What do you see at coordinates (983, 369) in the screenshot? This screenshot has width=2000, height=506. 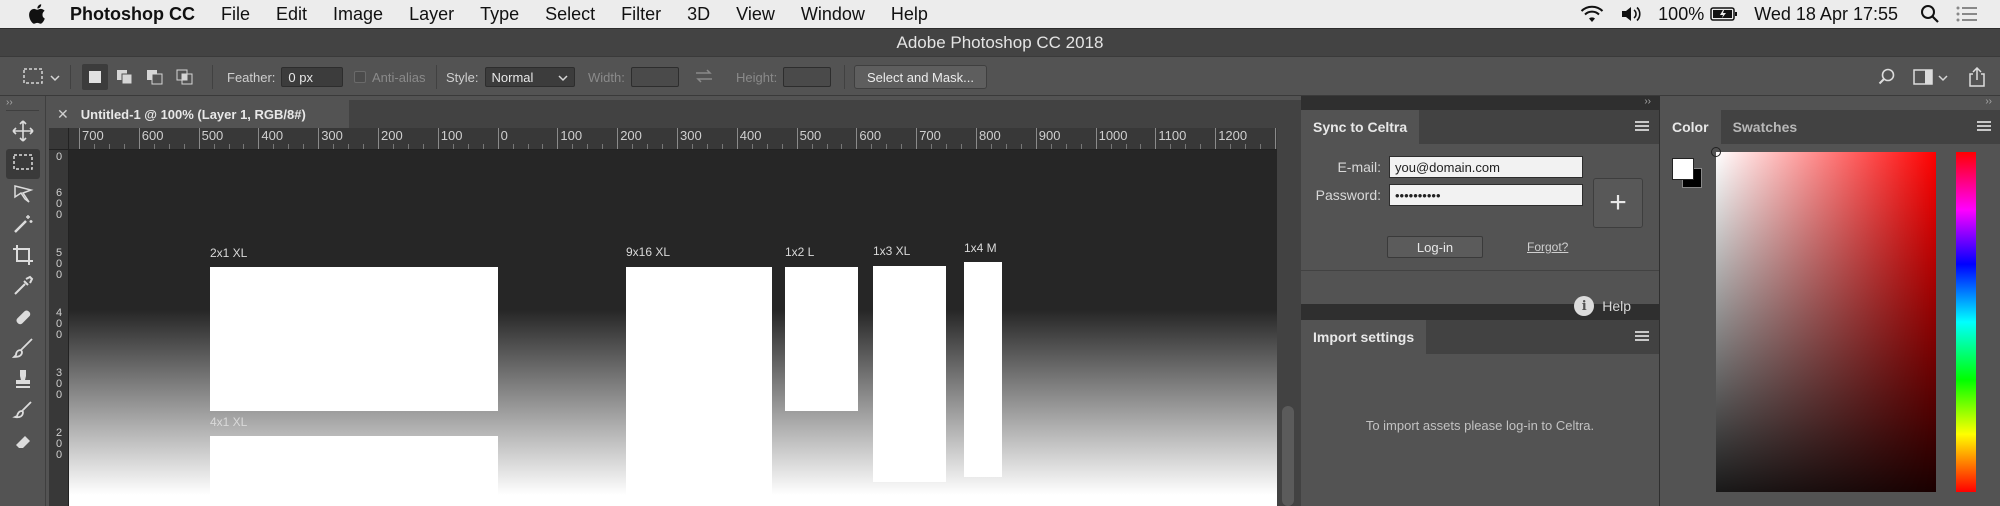 I see `ad-frame-1x4-m` at bounding box center [983, 369].